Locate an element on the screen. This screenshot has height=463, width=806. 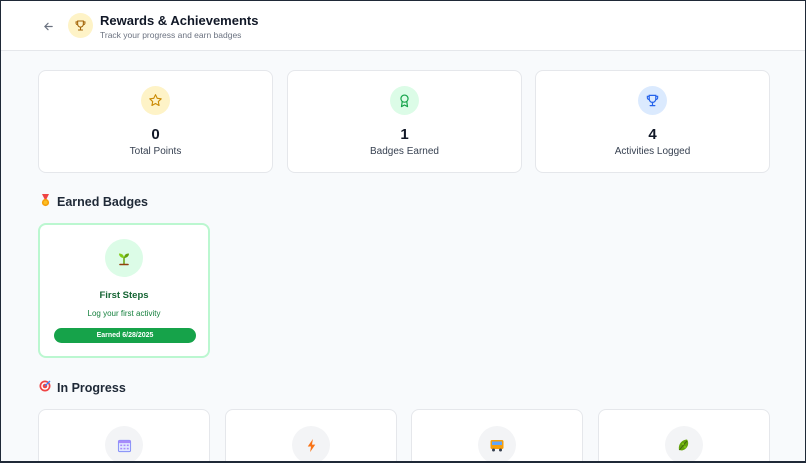
badge-icon-wrap is located at coordinates (124, 258).